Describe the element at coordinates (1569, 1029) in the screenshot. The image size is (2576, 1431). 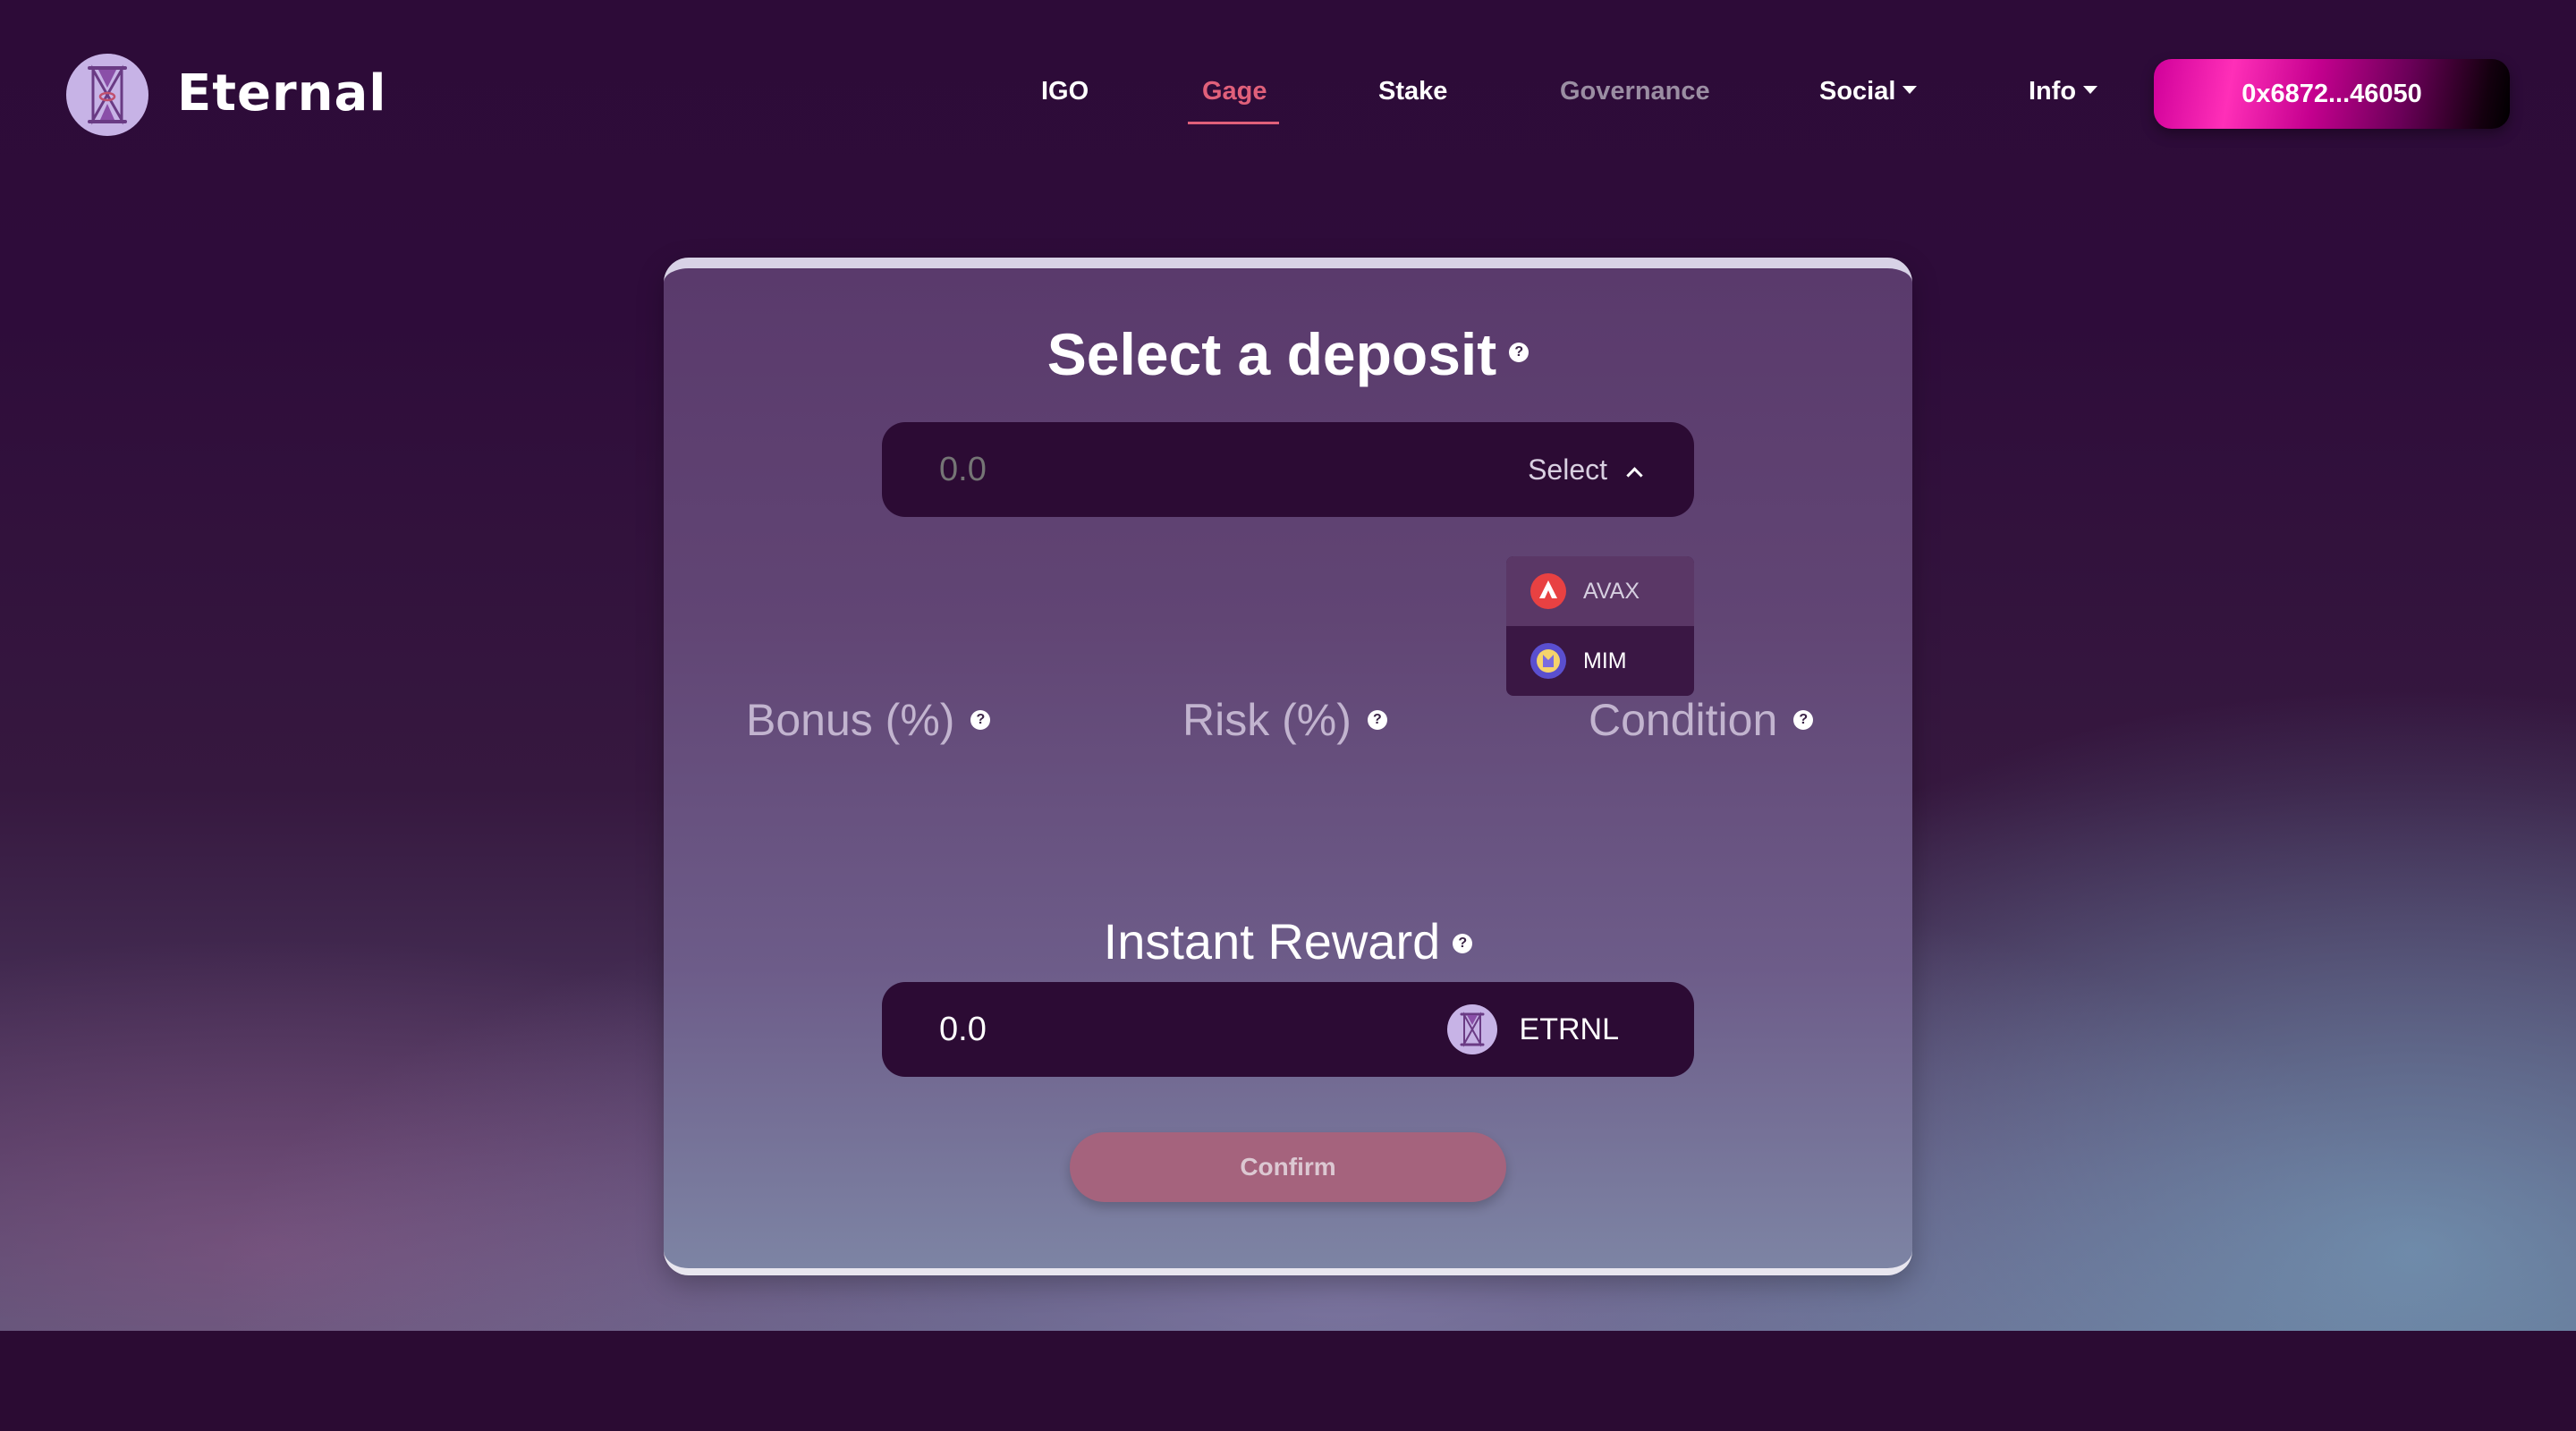
I see `reward-token-label: ETRNL` at that location.